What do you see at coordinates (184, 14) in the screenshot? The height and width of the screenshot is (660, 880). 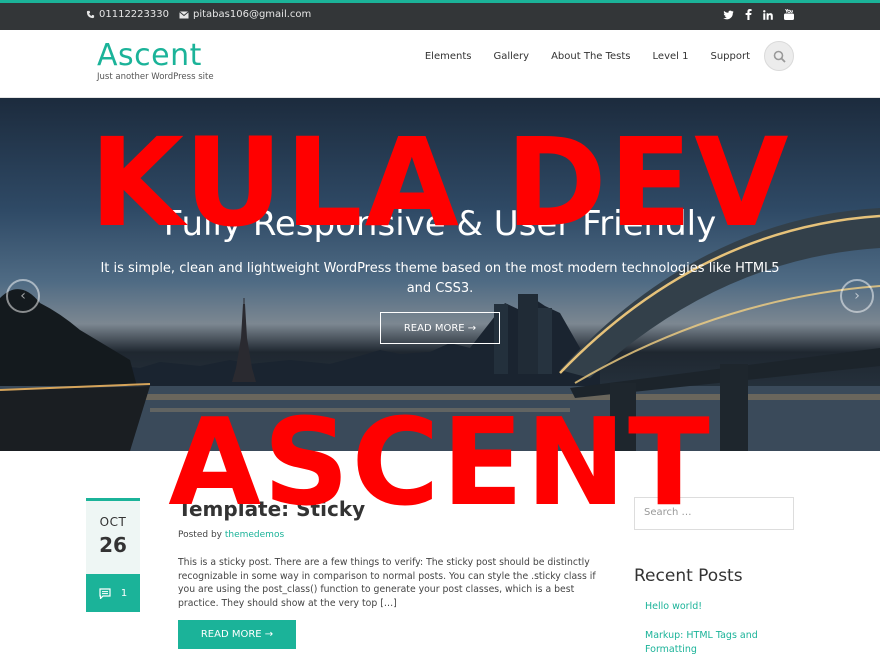 I see `envelope-icon` at bounding box center [184, 14].